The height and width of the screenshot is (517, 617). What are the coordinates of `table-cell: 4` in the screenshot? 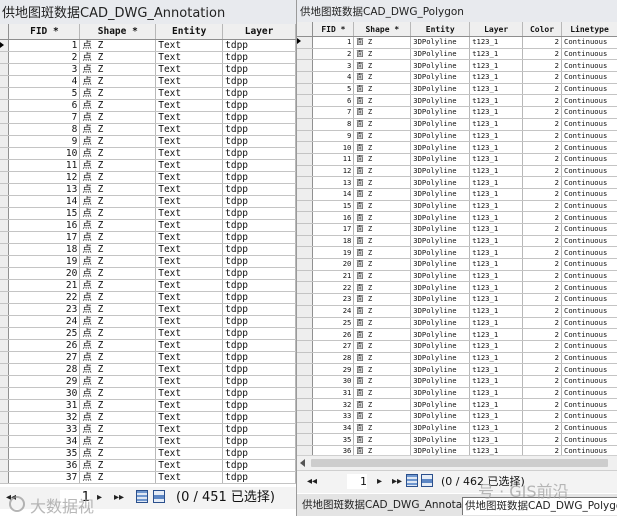 It's located at (333, 78).